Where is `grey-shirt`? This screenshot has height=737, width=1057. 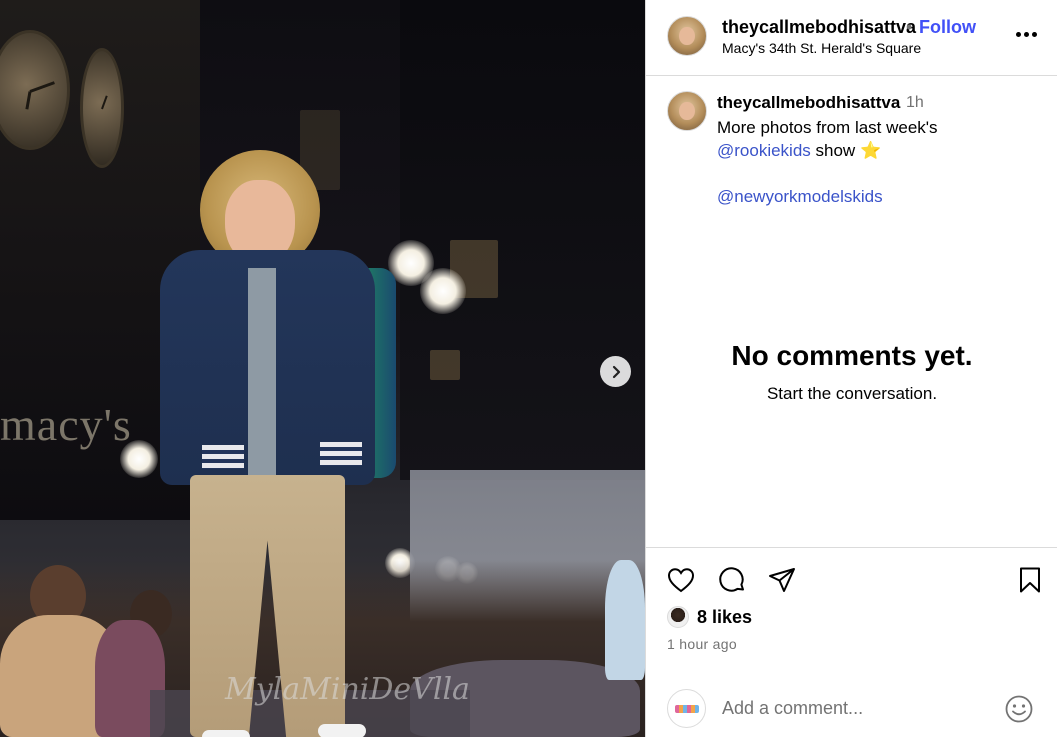
grey-shirt is located at coordinates (262, 373).